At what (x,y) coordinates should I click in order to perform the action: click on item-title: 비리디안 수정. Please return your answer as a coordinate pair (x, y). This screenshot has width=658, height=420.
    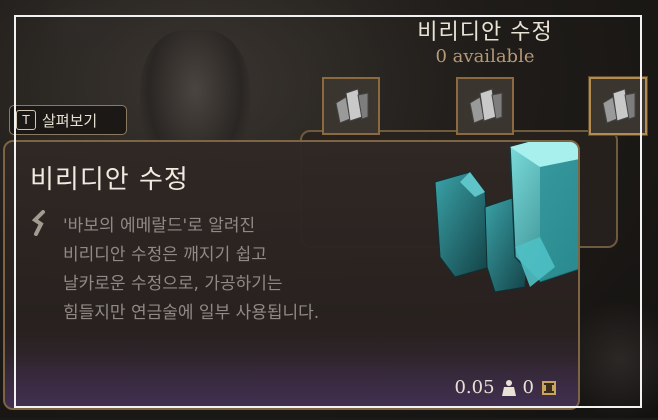
    Looking at the image, I should click on (109, 180).